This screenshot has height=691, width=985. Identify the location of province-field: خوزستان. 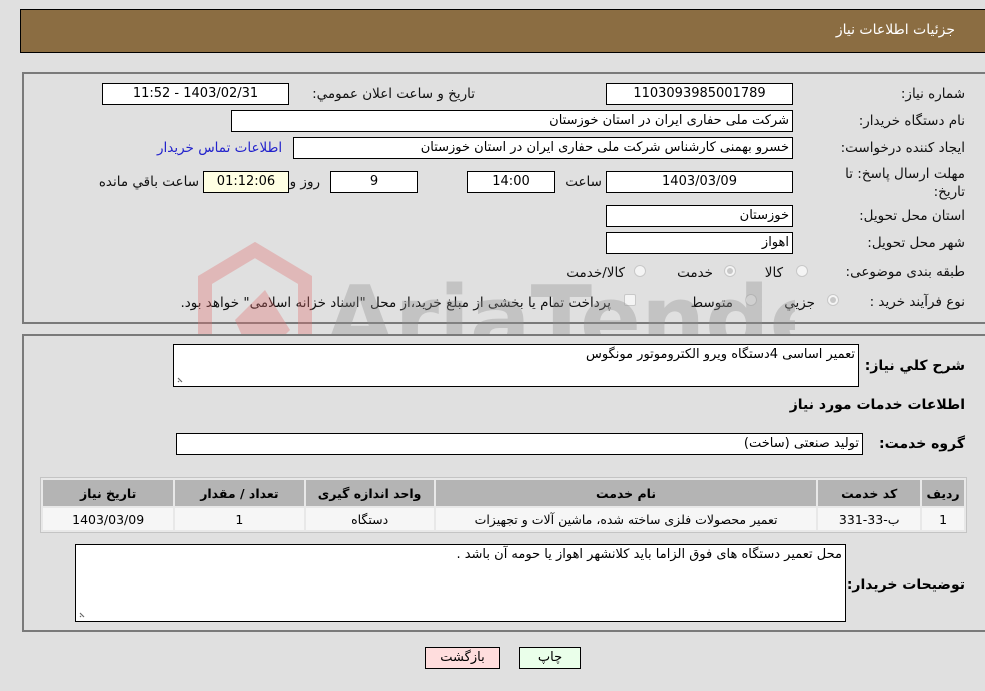
(699, 216).